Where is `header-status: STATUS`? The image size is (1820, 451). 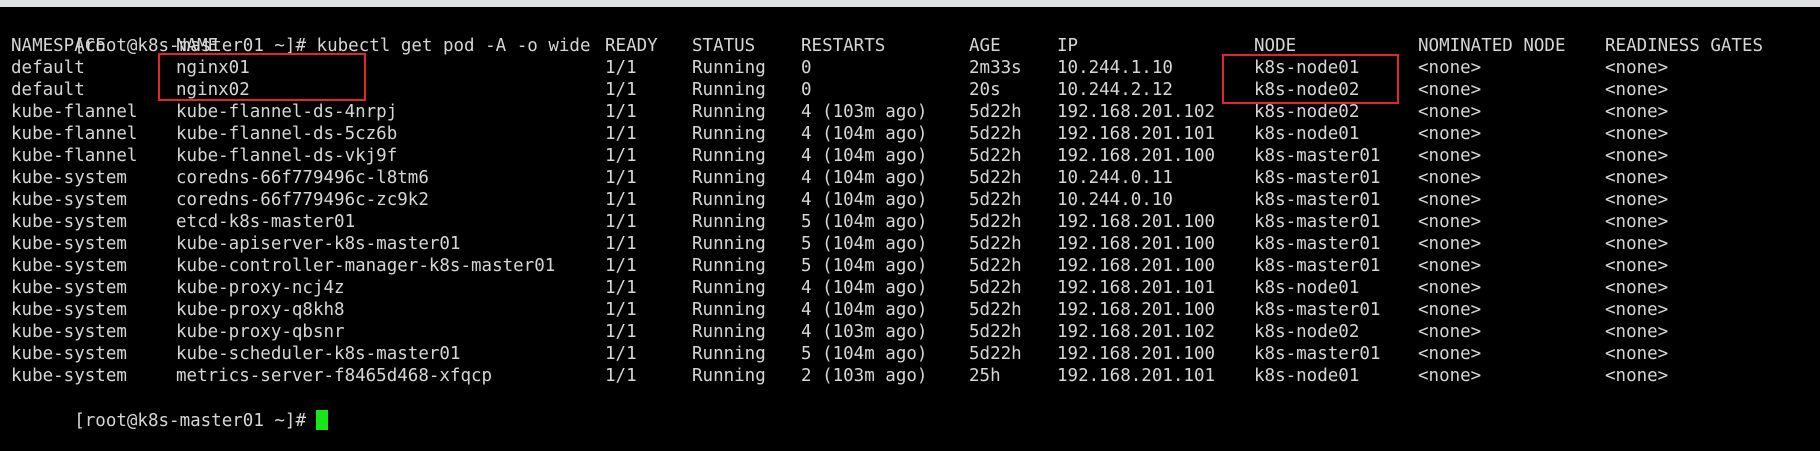 header-status: STATUS is located at coordinates (724, 46).